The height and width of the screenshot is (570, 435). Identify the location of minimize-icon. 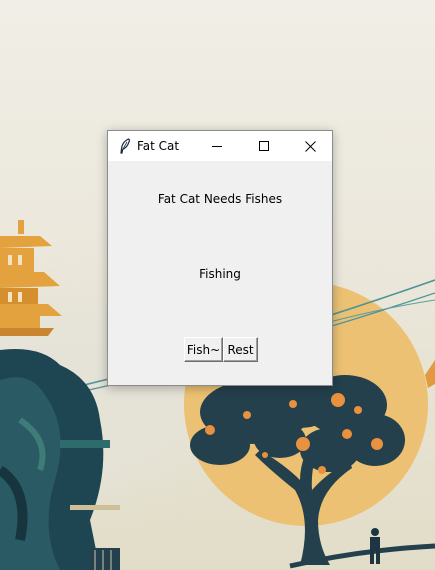
(217, 146).